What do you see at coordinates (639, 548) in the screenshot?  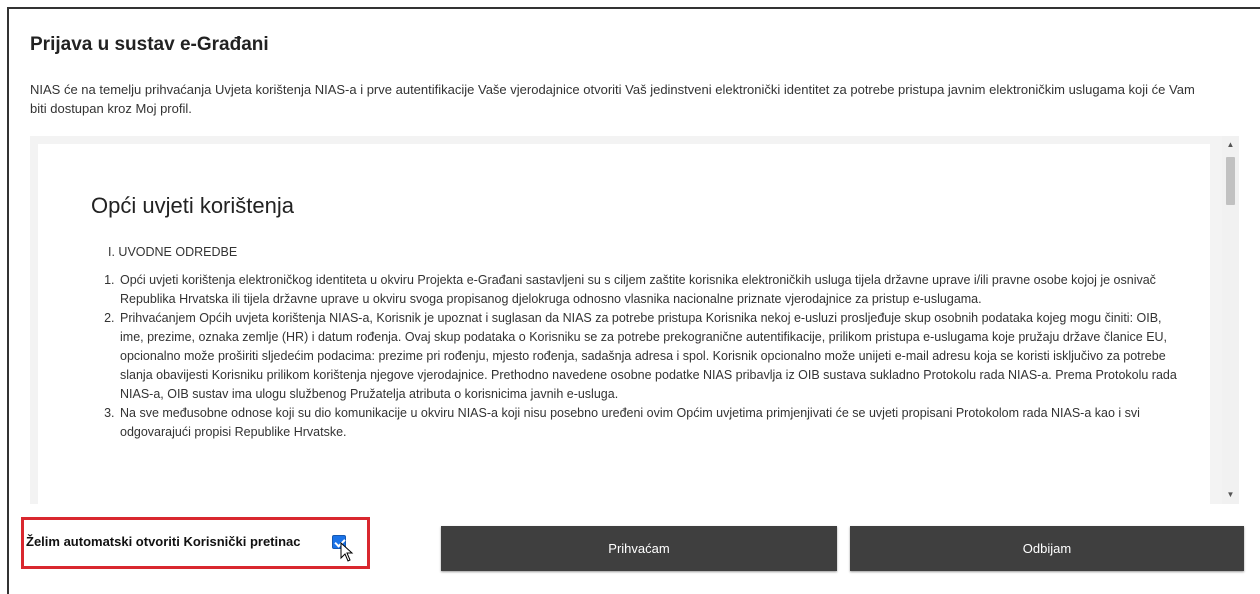 I see `accept-button: Prihvaćam` at bounding box center [639, 548].